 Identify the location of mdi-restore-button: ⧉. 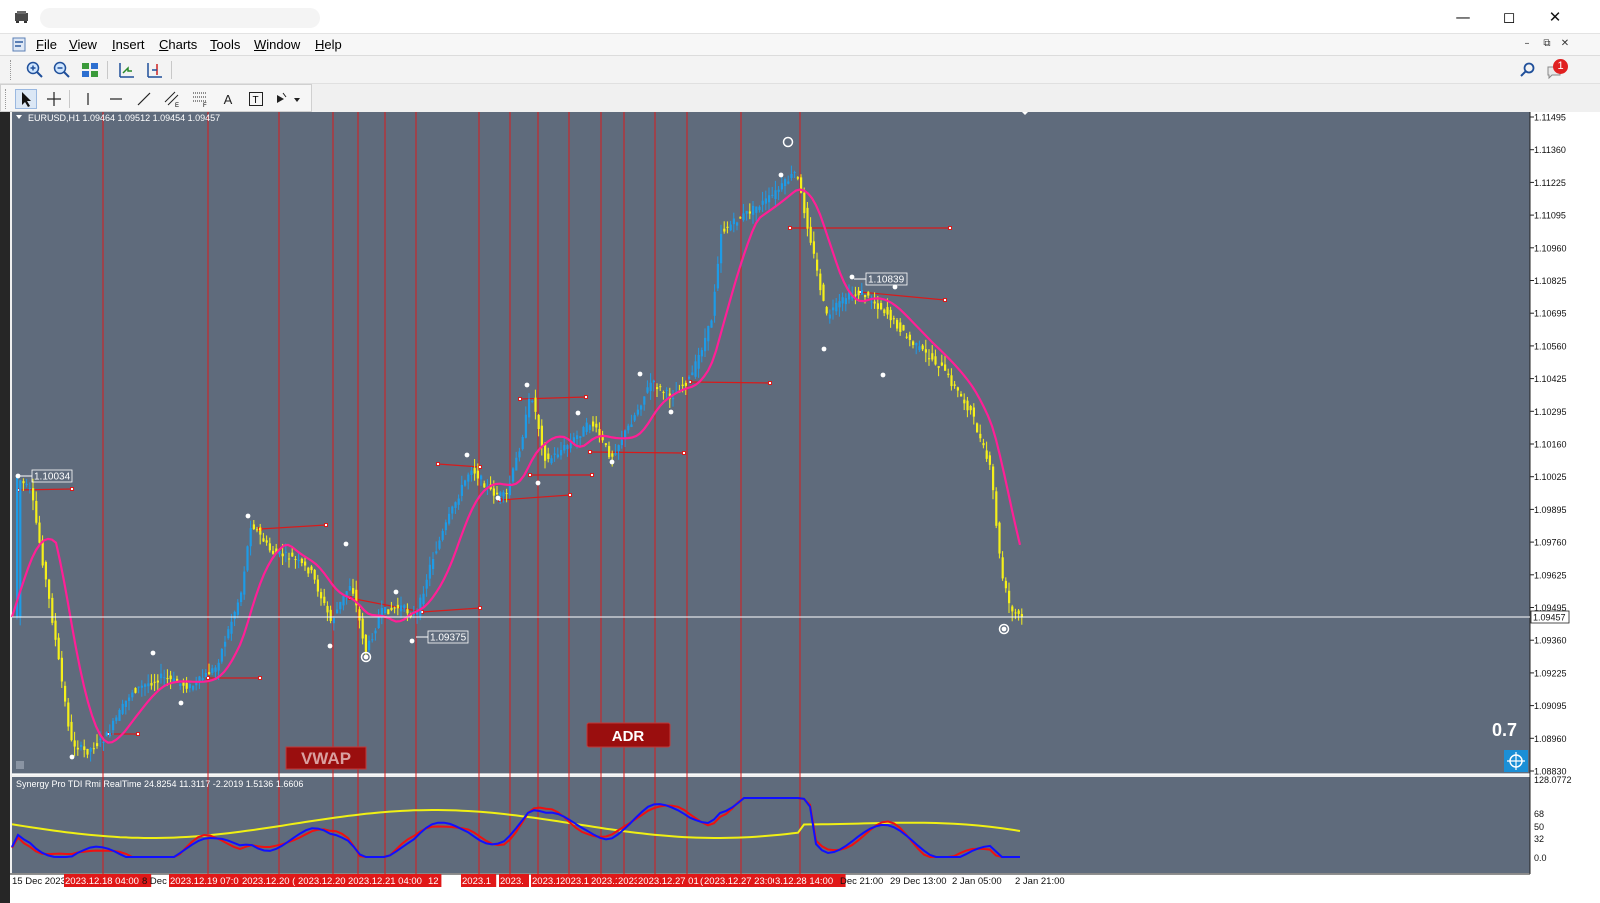
(1547, 44).